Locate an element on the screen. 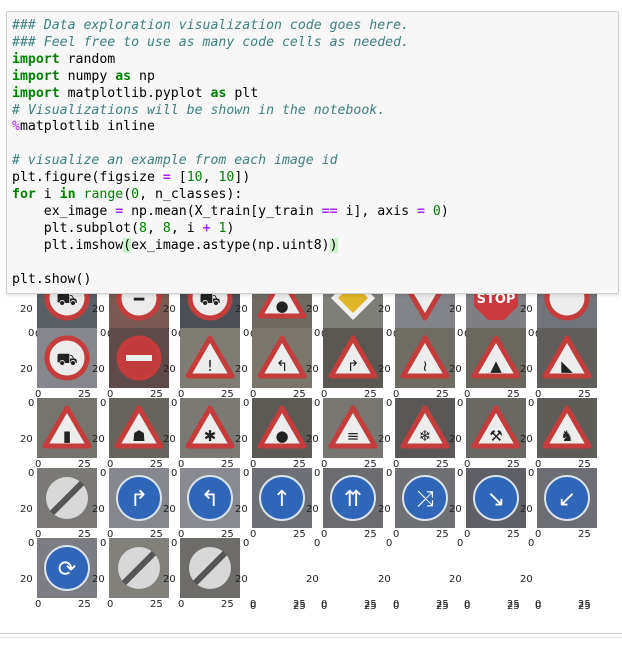 This screenshot has width=622, height=645. subplot-image: ↑ is located at coordinates (282, 498).